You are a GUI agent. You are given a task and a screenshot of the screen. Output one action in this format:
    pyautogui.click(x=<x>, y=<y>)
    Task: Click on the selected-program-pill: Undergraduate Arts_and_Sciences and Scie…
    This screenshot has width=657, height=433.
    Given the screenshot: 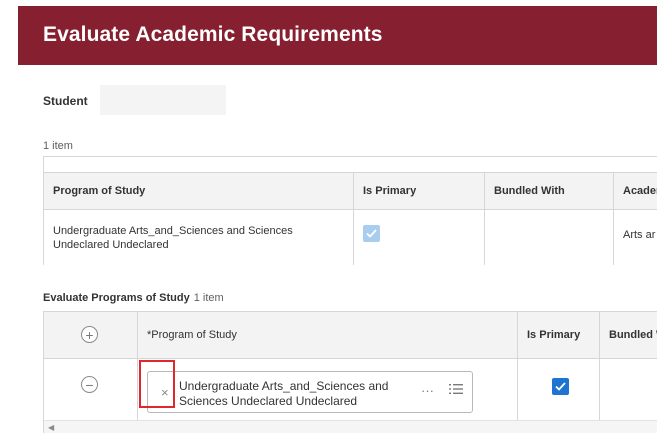 What is the action you would take?
    pyautogui.click(x=284, y=393)
    